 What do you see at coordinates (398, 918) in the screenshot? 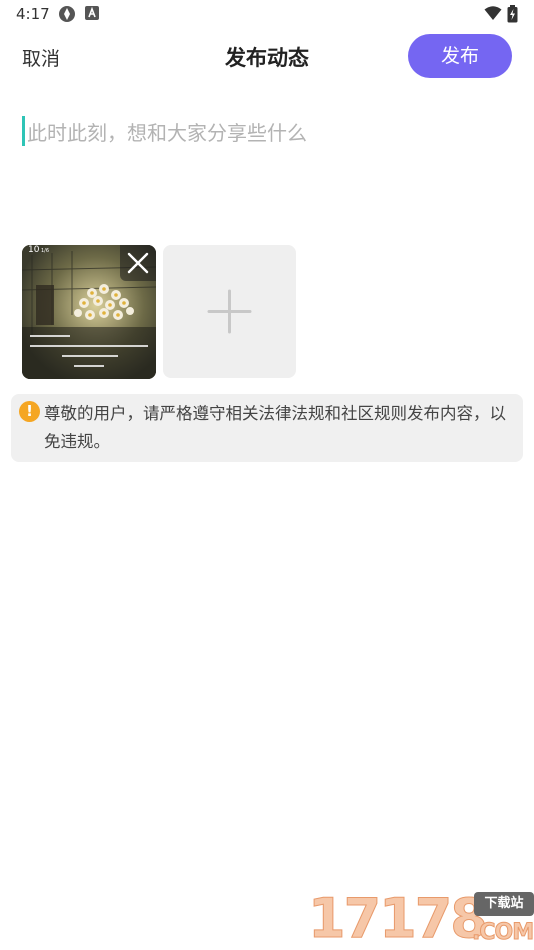
I see `watermark-digits: 17178` at bounding box center [398, 918].